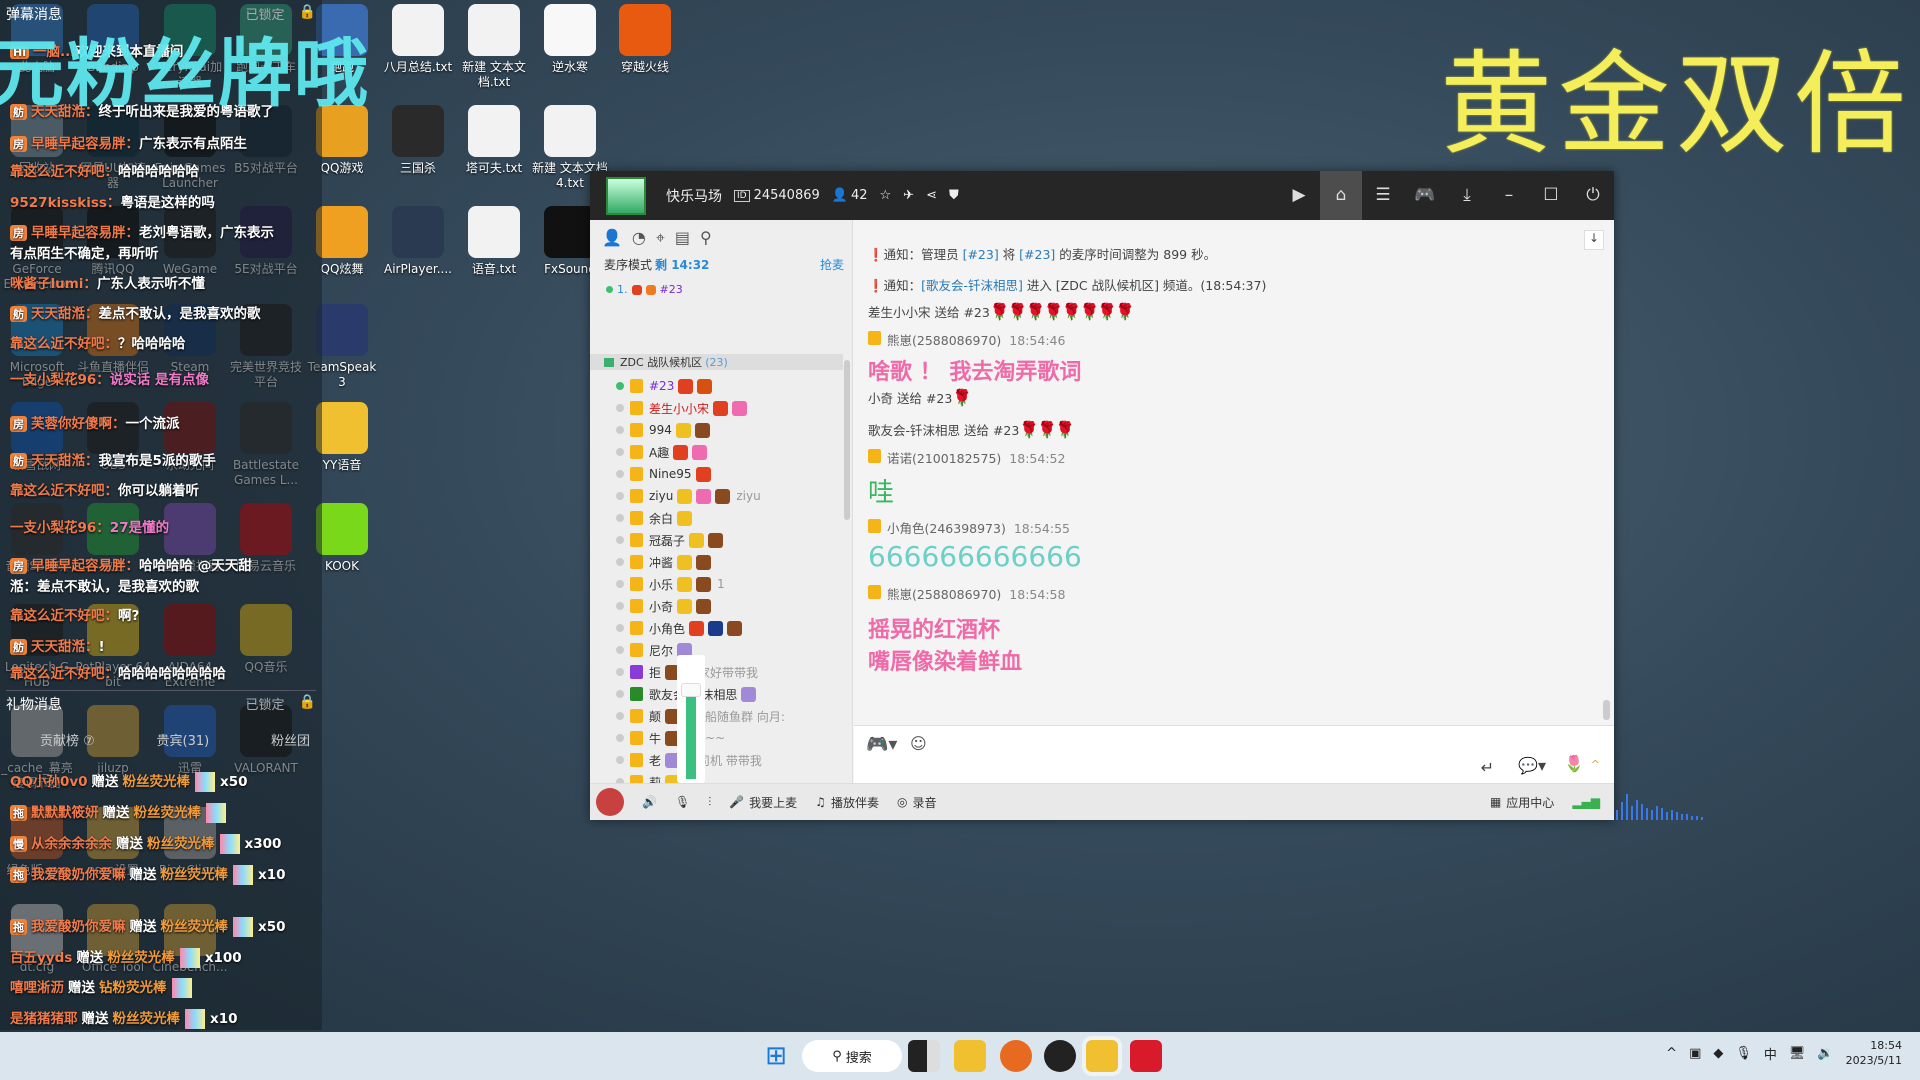 Image resolution: width=1920 pixels, height=1080 pixels. What do you see at coordinates (716, 474) in the screenshot?
I see `member-item: Nine95` at bounding box center [716, 474].